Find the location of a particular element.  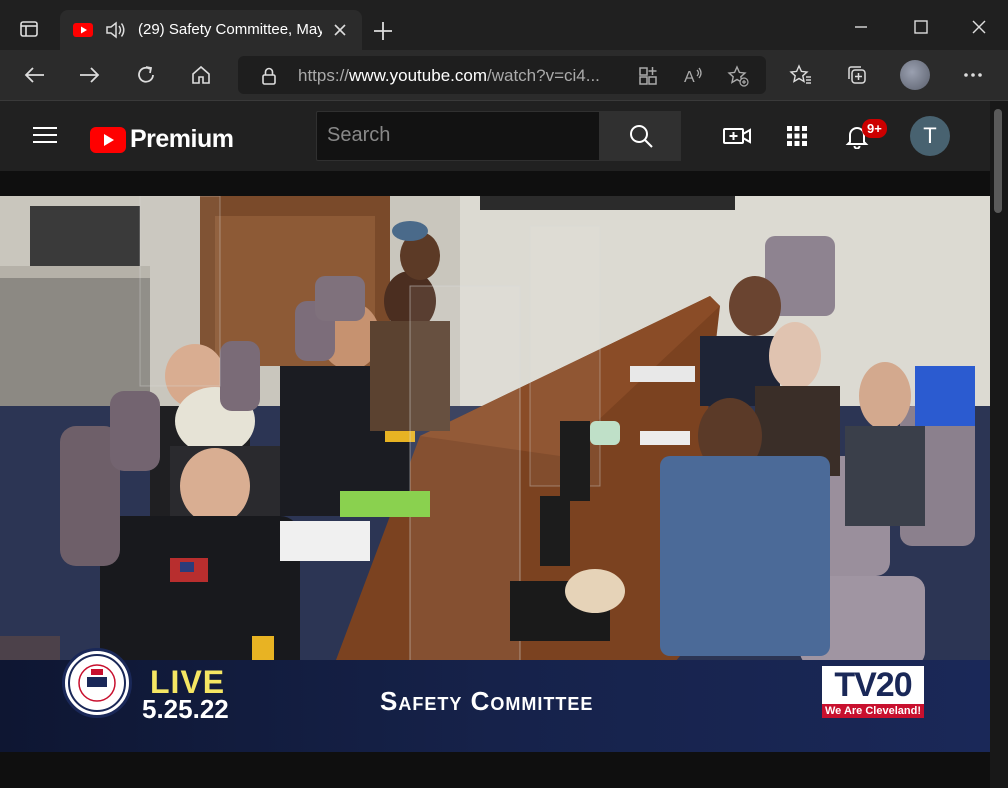

app-available-icon is located at coordinates (648, 76).